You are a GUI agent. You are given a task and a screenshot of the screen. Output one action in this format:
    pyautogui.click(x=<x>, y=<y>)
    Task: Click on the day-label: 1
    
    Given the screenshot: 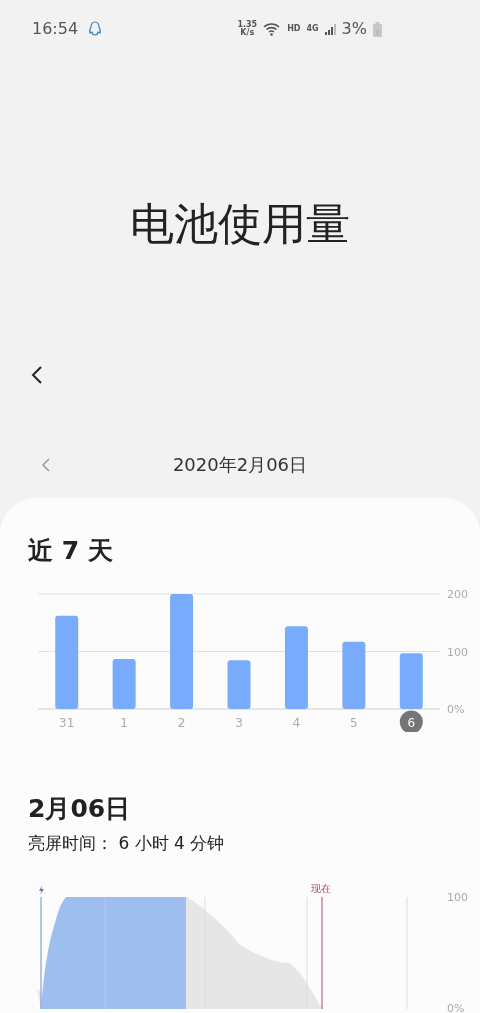 What is the action you would take?
    pyautogui.click(x=124, y=722)
    